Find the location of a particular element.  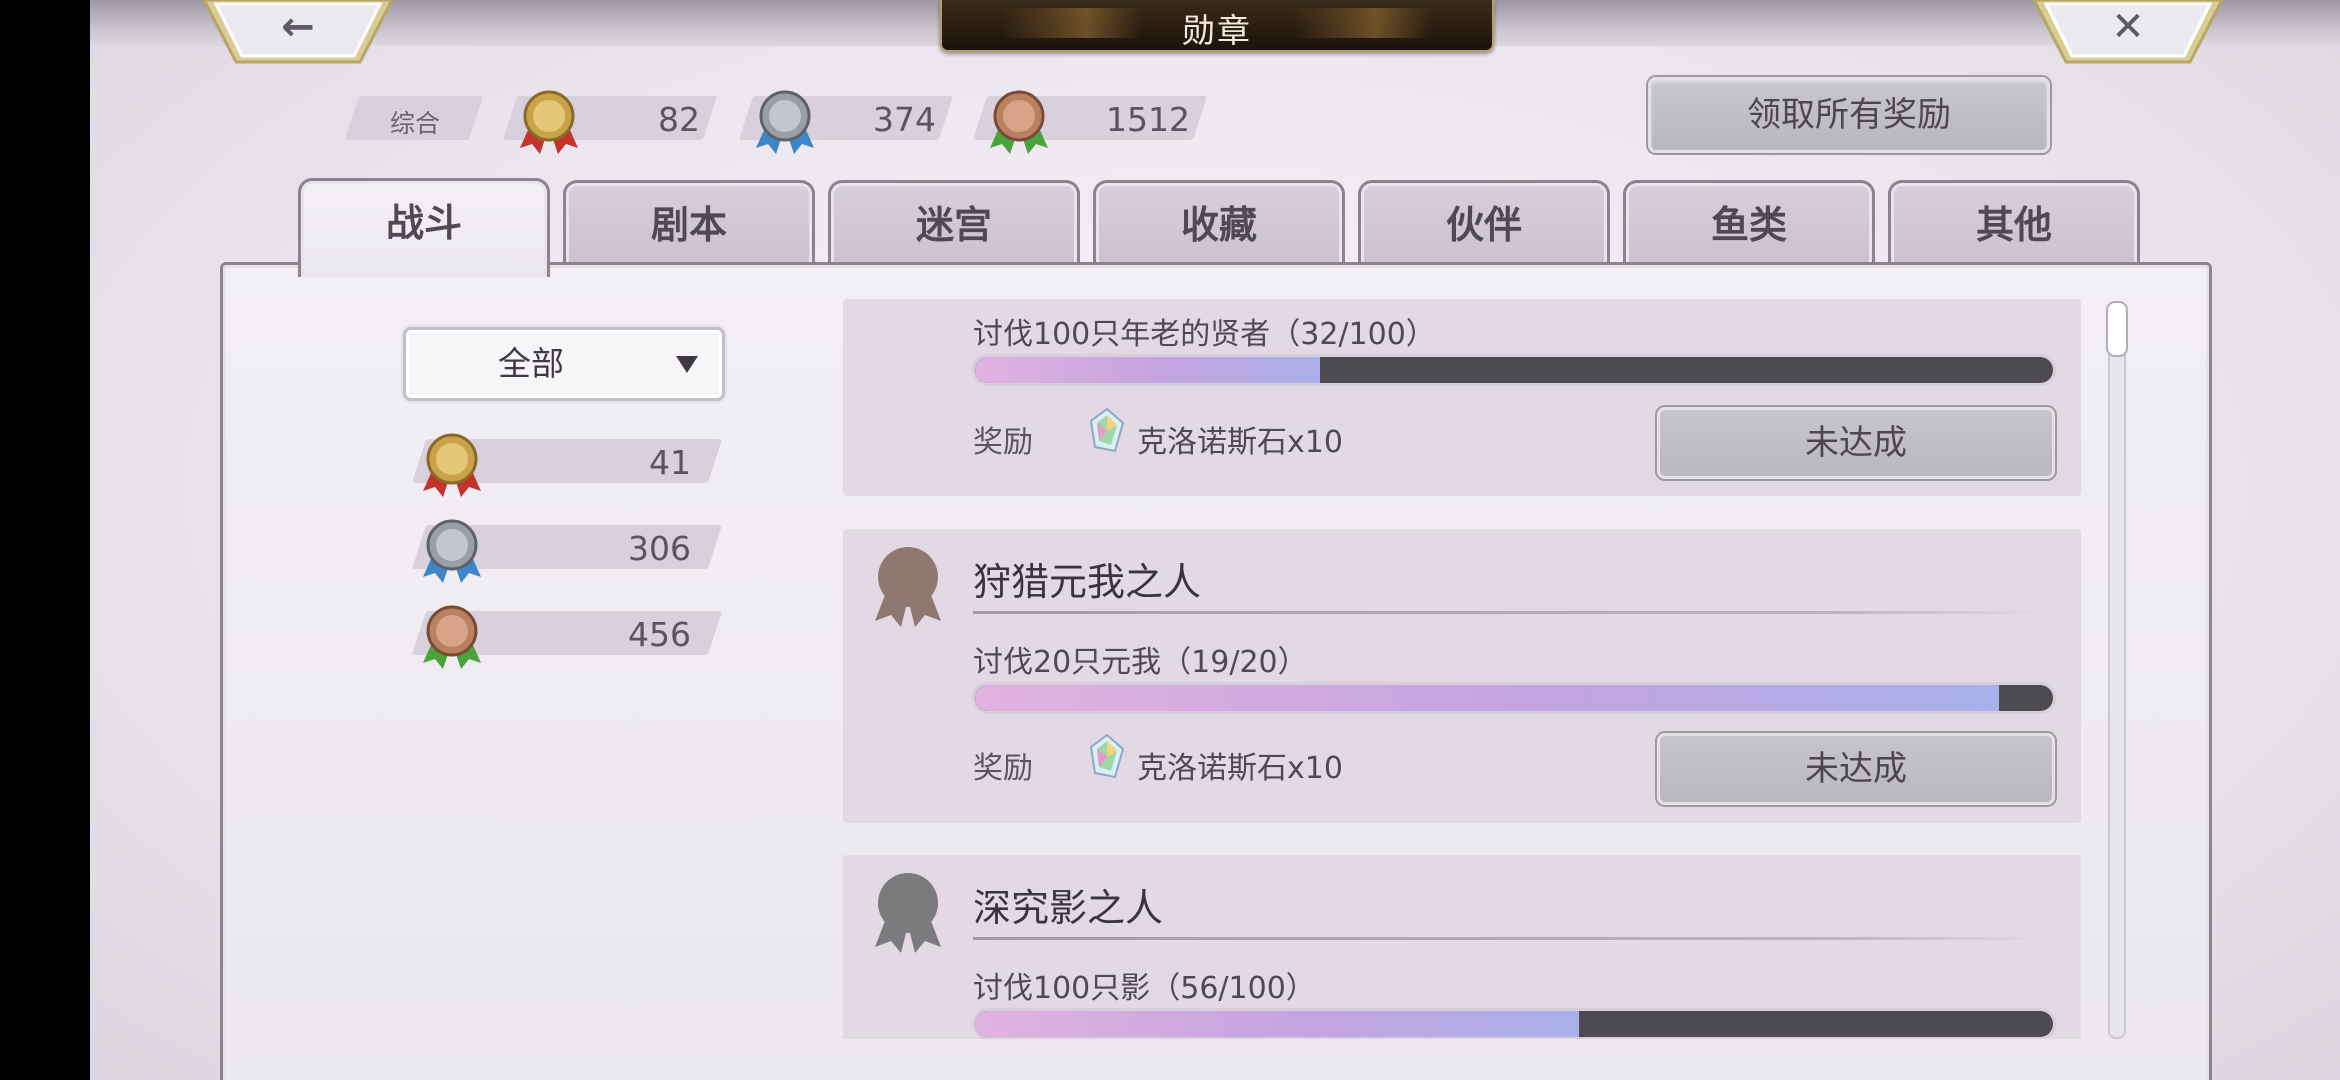

tab-other: 其他 is located at coordinates (2014, 225).